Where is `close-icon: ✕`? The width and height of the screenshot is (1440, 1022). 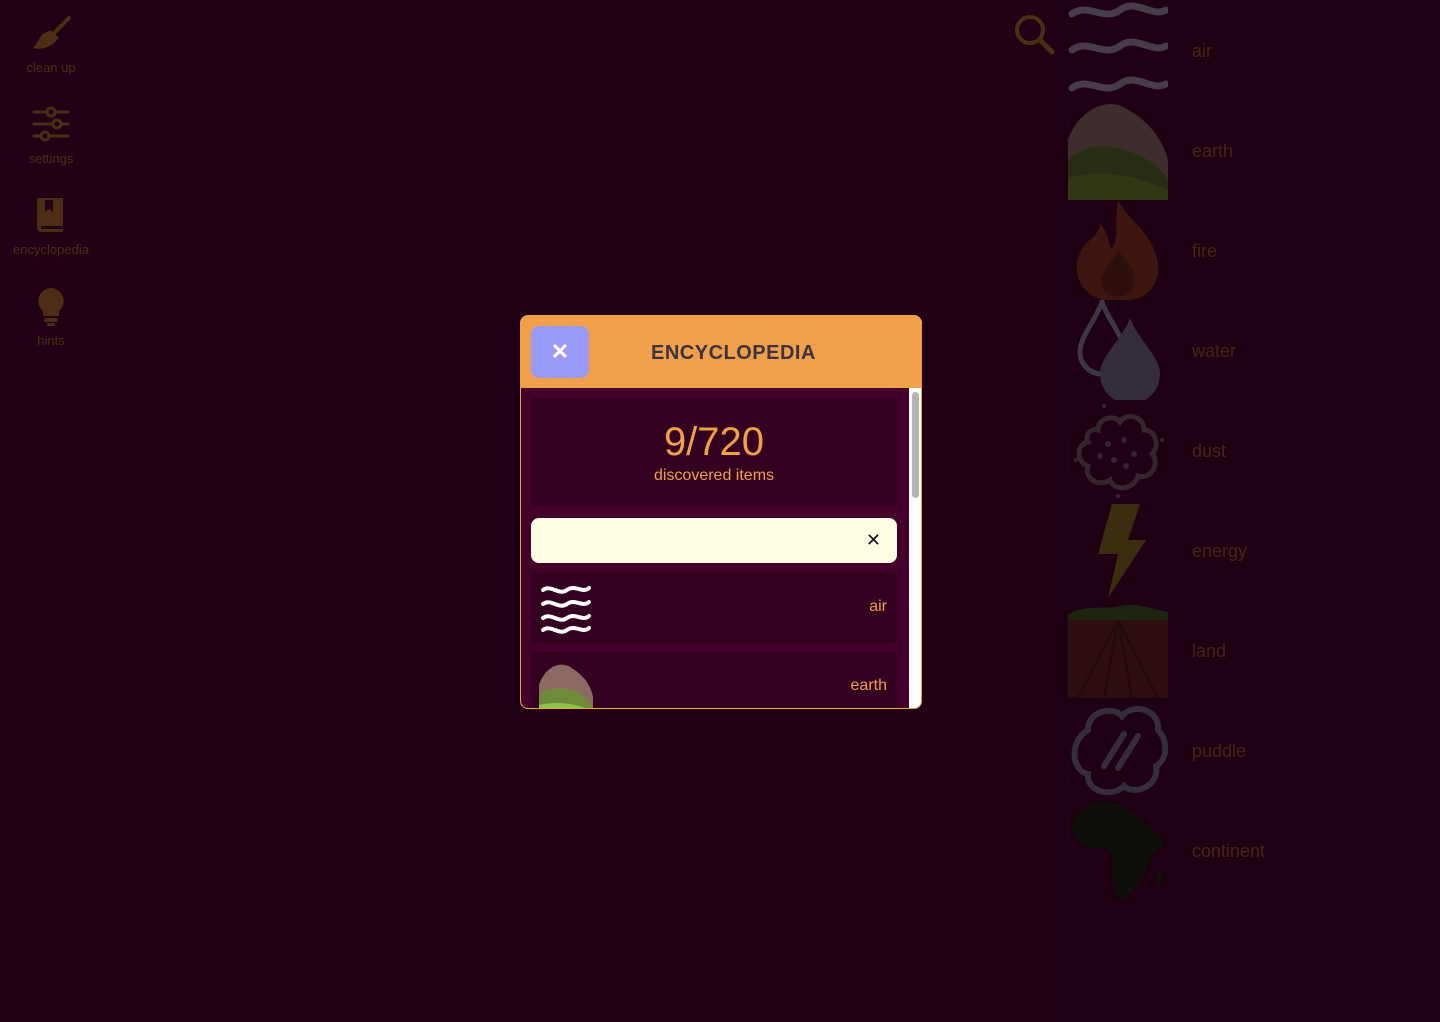 close-icon: ✕ is located at coordinates (560, 351).